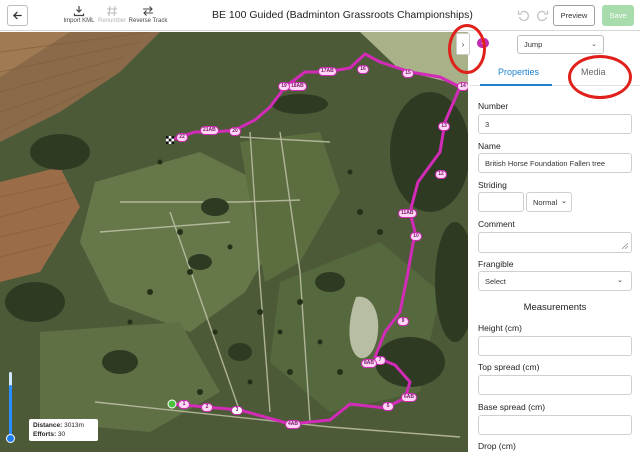  What do you see at coordinates (407, 213) in the screenshot?
I see `route-marker: 11AB` at bounding box center [407, 213].